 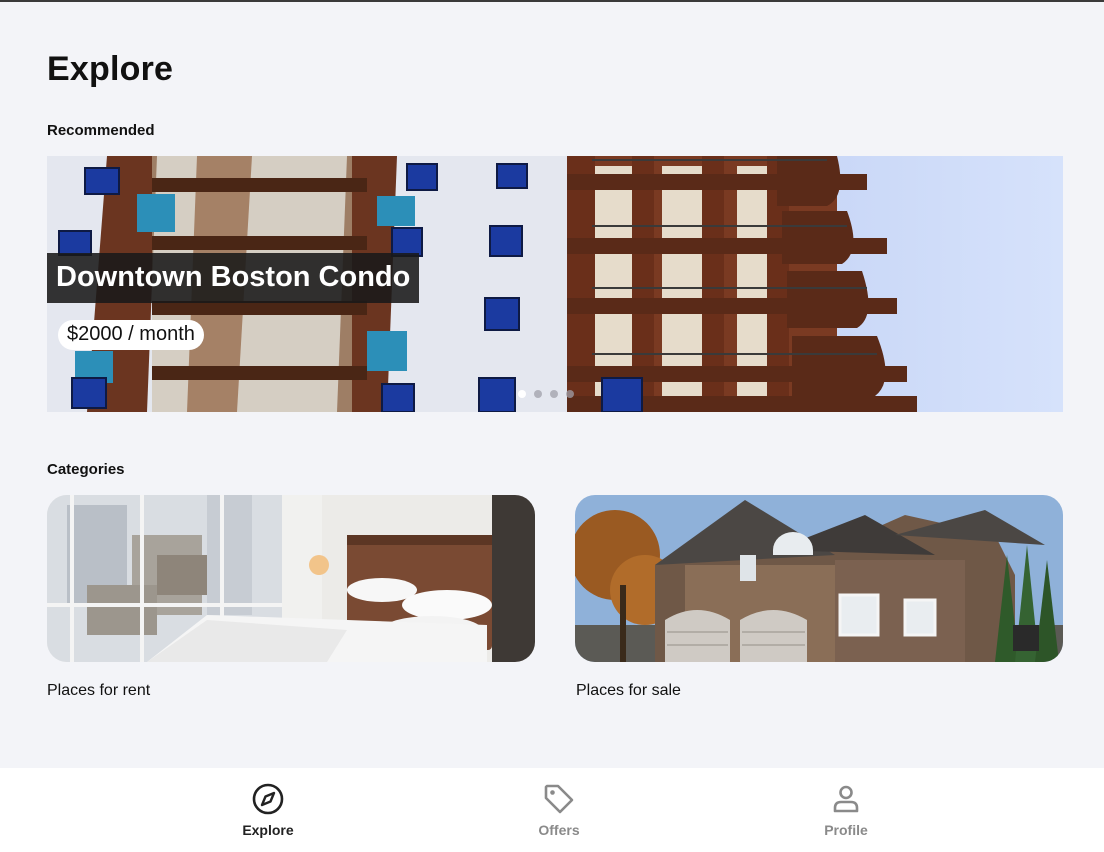 I want to click on nav-offers-label: Offers, so click(x=559, y=830).